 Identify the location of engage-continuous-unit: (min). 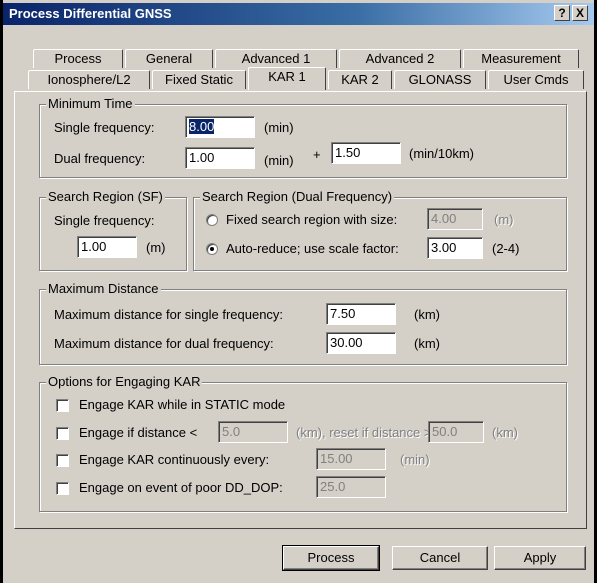
(415, 459).